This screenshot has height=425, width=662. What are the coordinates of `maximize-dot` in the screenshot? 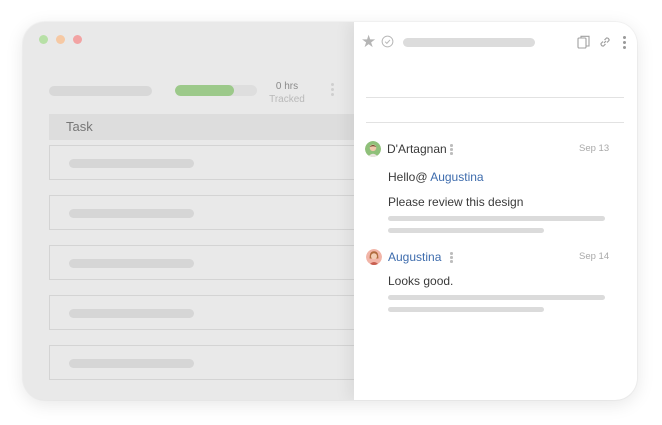 It's located at (43, 39).